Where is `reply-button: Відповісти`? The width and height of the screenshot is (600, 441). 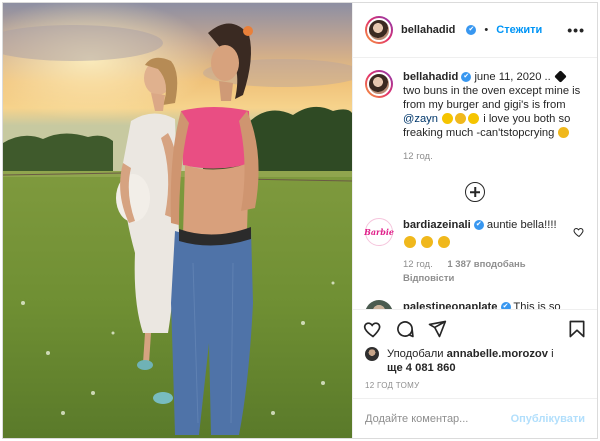
reply-button: Відповісти is located at coordinates (483, 279).